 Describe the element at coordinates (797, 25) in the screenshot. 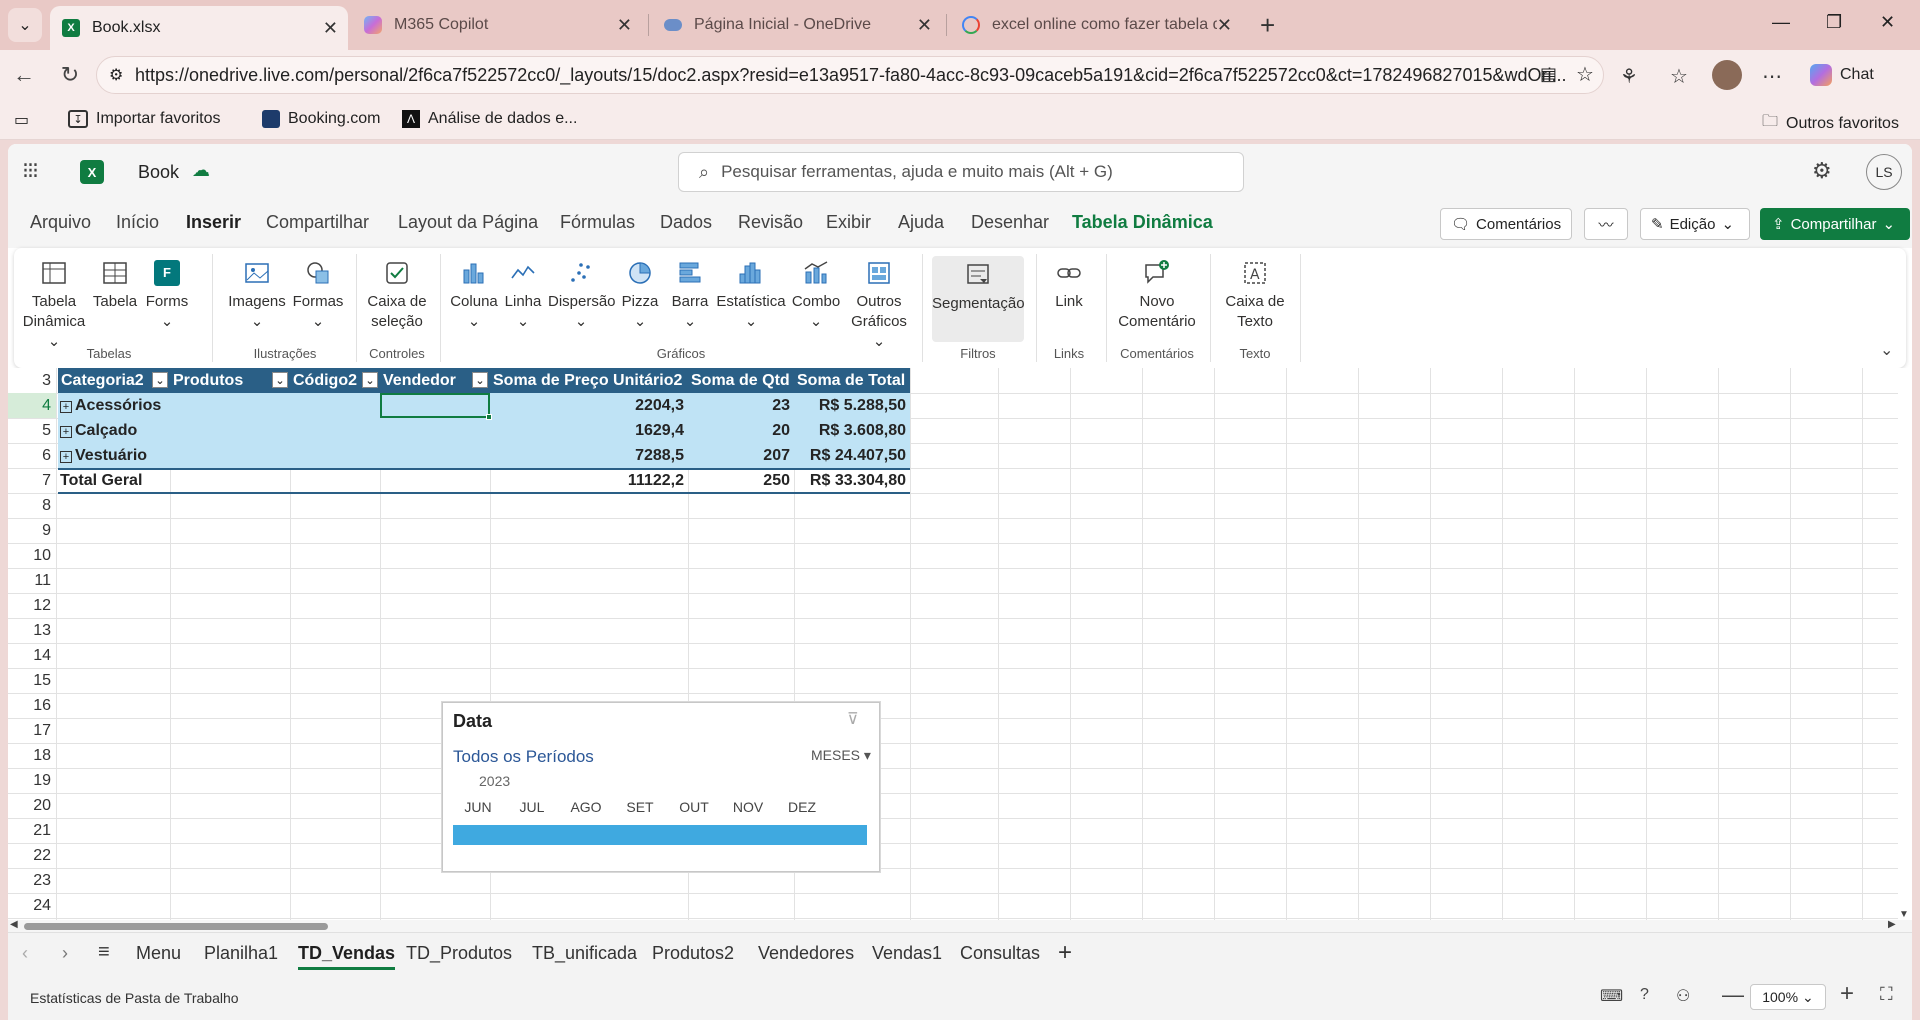

I see `tab-onedrive: Página Inicial - OneDrive ✕` at that location.